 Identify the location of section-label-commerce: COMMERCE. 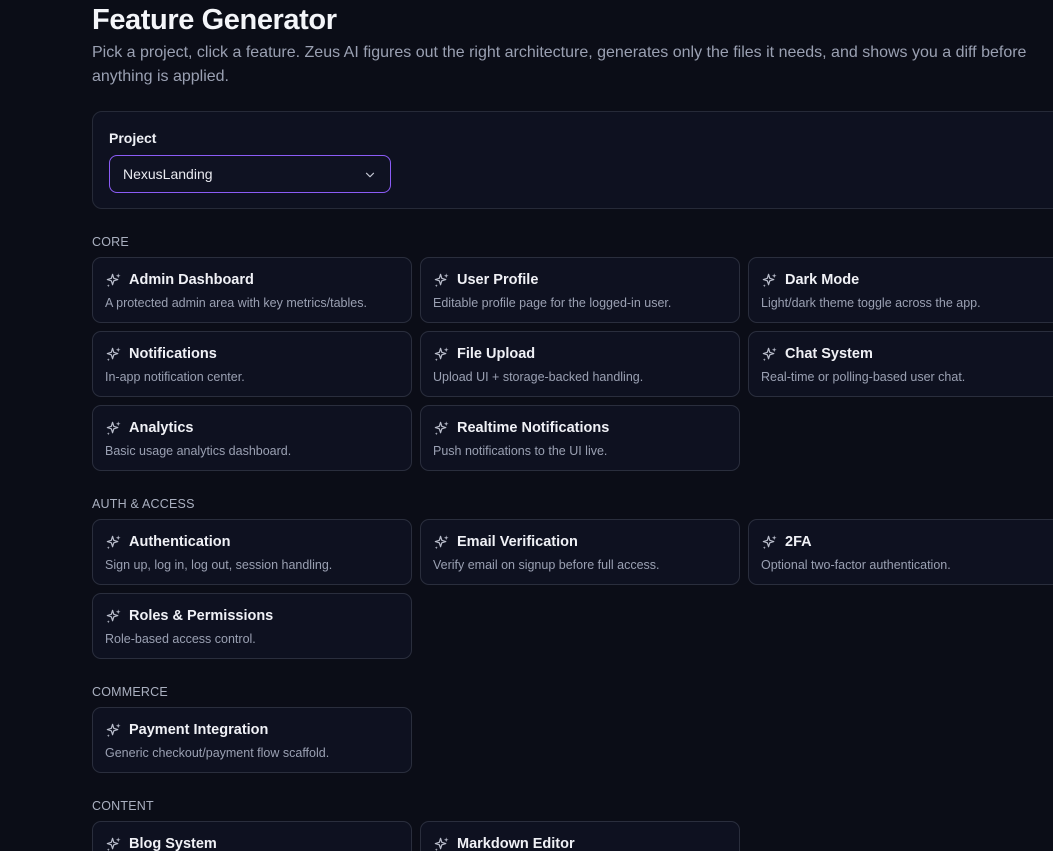
(130, 692).